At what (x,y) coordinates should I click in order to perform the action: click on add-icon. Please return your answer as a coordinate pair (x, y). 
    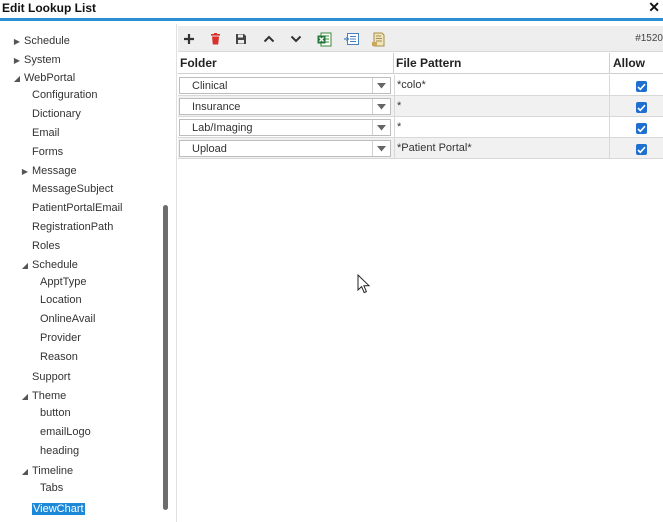
    Looking at the image, I should click on (189, 39).